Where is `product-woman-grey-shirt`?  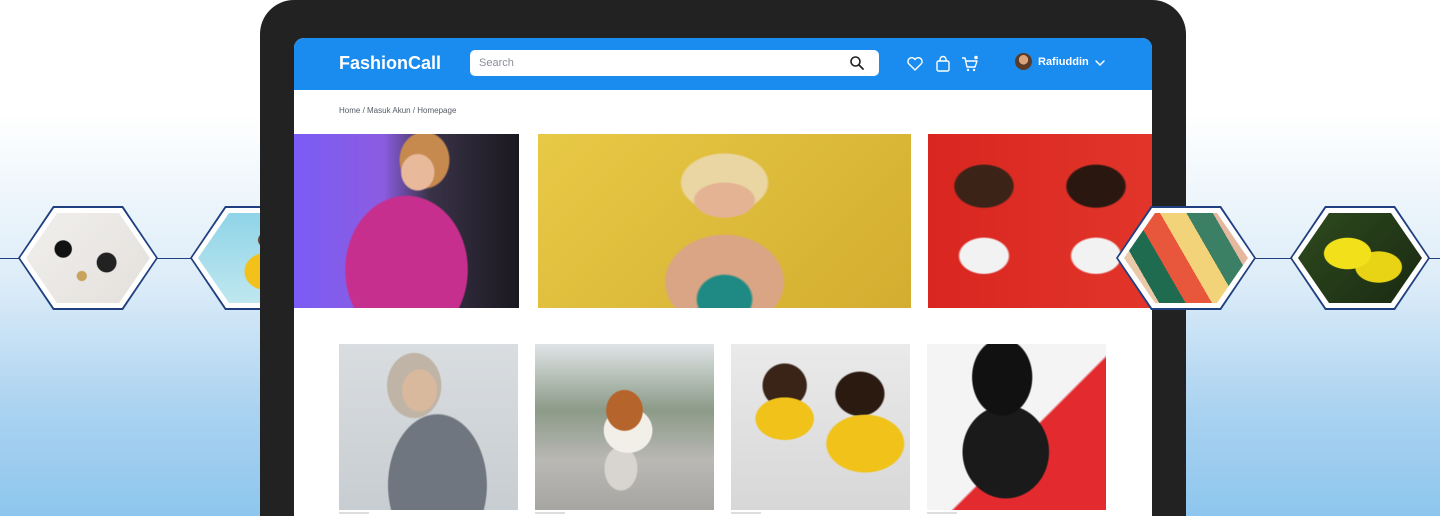
product-woman-grey-shirt is located at coordinates (428, 427).